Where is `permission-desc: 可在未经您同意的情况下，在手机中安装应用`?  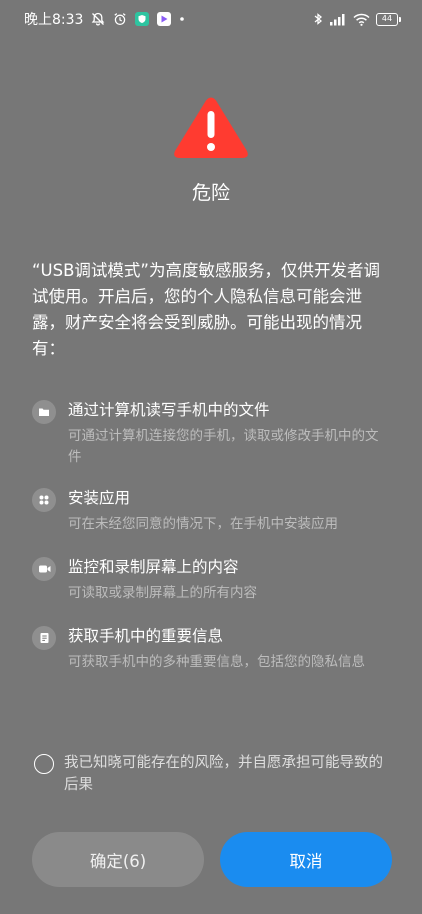
permission-desc: 可在未经您同意的情况下，在手机中安装应用 is located at coordinates (203, 524).